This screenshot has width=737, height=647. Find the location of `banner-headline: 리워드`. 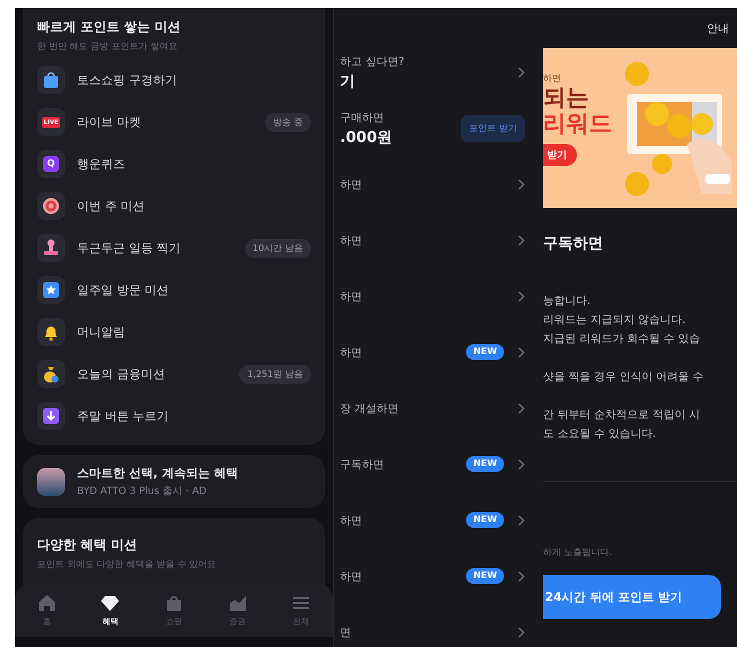

banner-headline: 리워드 is located at coordinates (577, 124).